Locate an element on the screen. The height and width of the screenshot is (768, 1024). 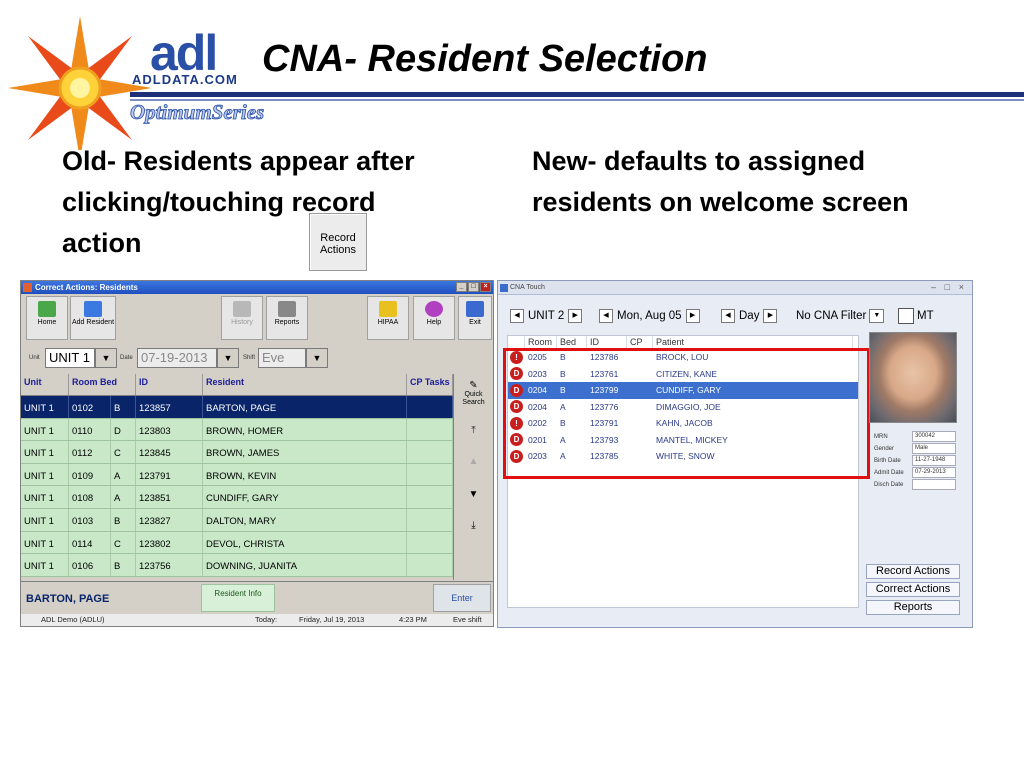
cell-bed: B is located at coordinates (123, 519).